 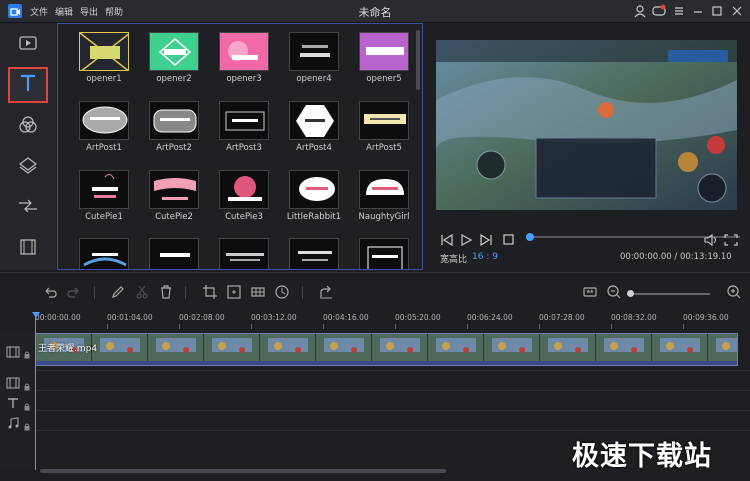 I want to click on redo-icon, so click(x=74, y=292).